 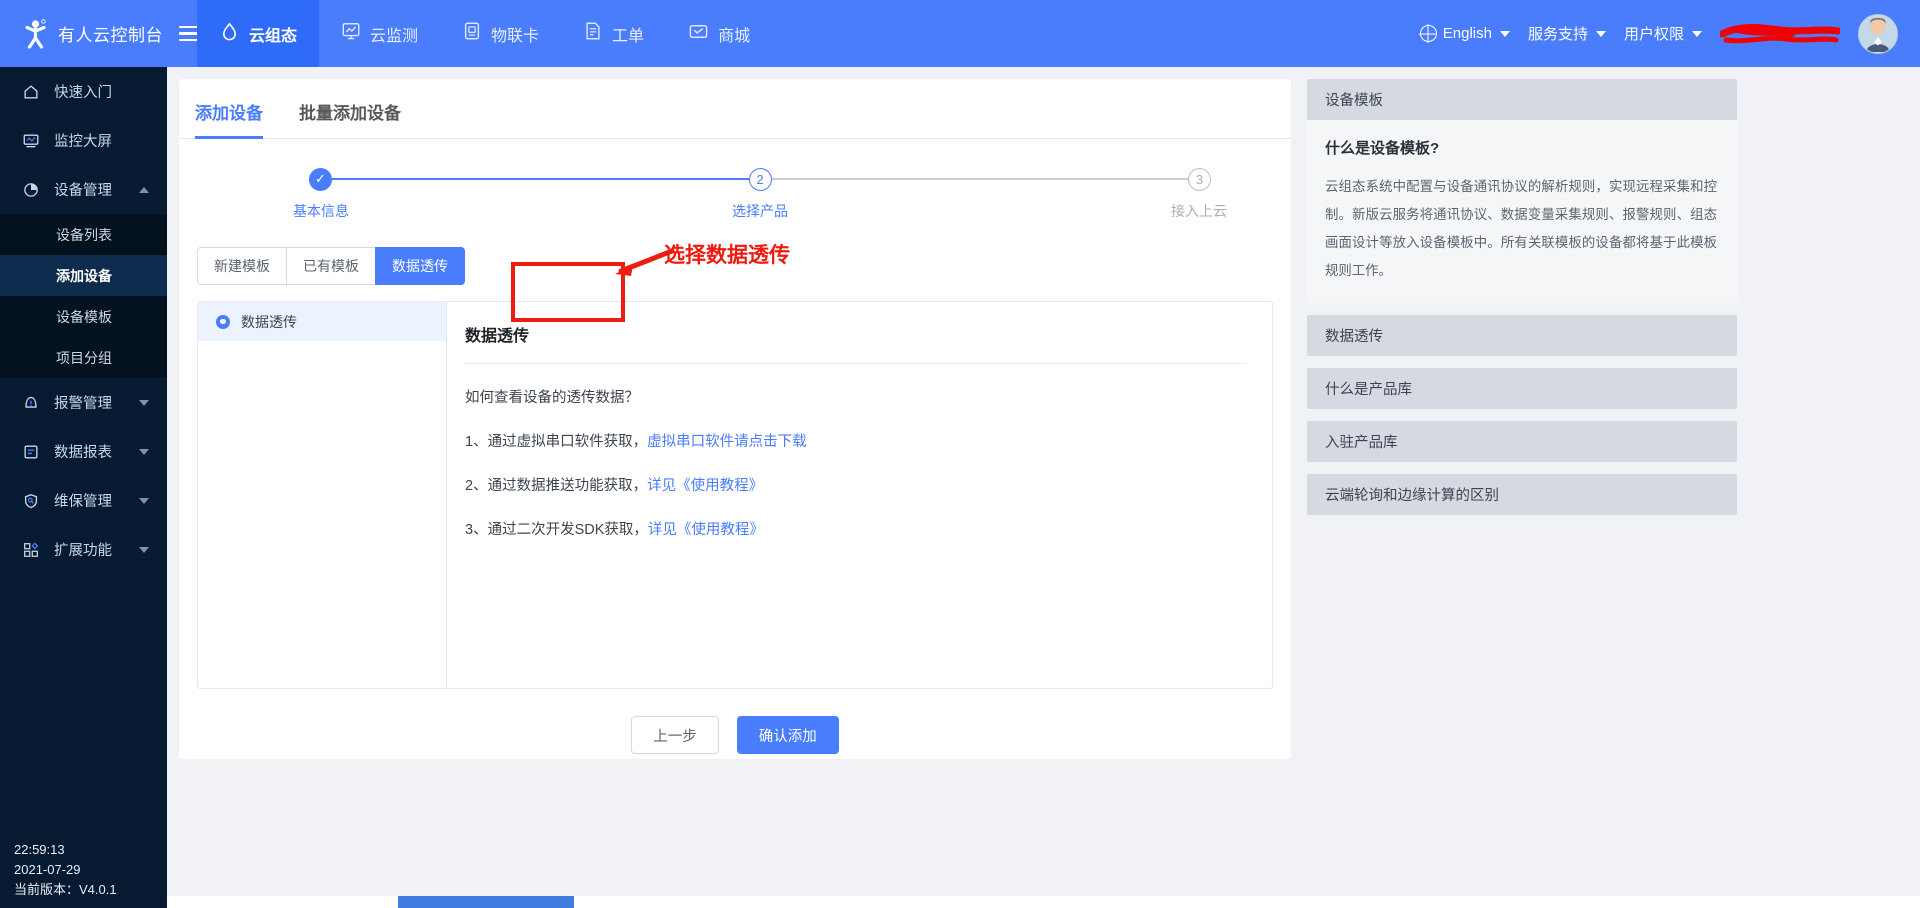 What do you see at coordinates (31, 141) in the screenshot?
I see `screen-icon` at bounding box center [31, 141].